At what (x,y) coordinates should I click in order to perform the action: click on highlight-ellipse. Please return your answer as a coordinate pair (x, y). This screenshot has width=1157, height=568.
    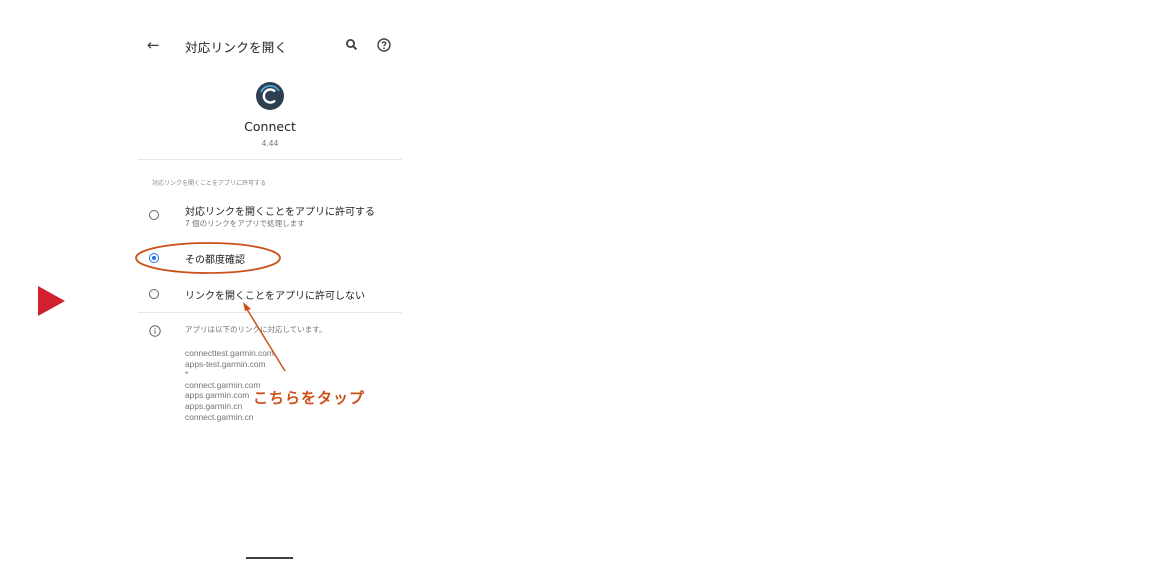
    Looking at the image, I should click on (208, 258).